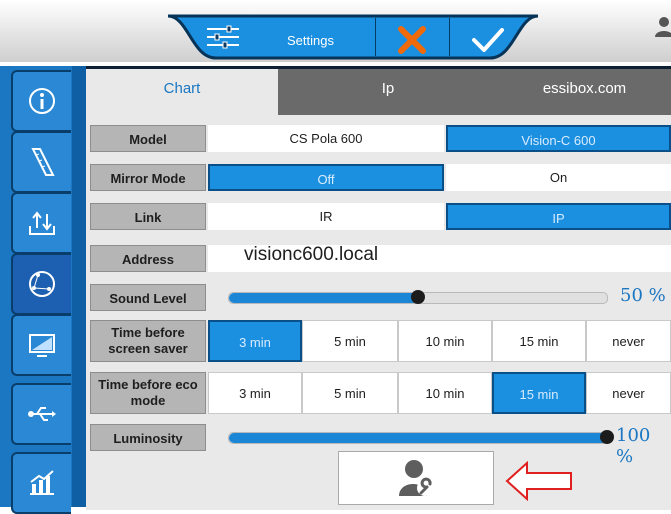  I want to click on sidebar-item-info, so click(41, 101).